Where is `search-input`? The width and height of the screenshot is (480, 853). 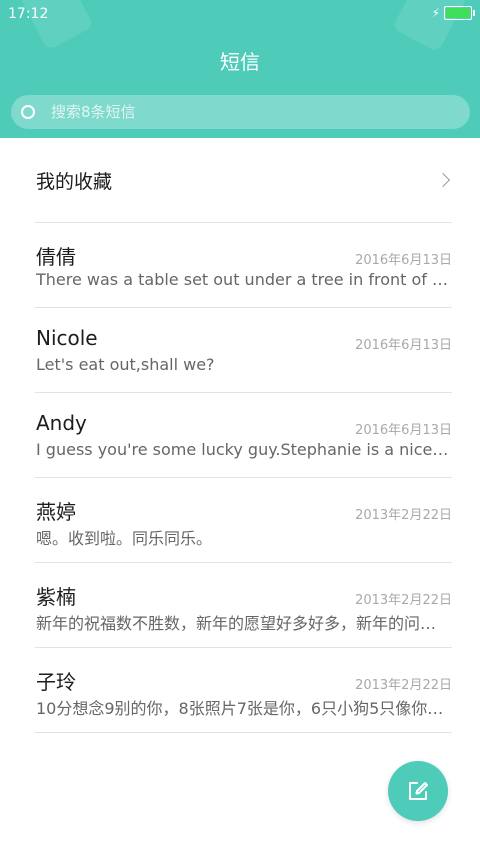 search-input is located at coordinates (241, 112).